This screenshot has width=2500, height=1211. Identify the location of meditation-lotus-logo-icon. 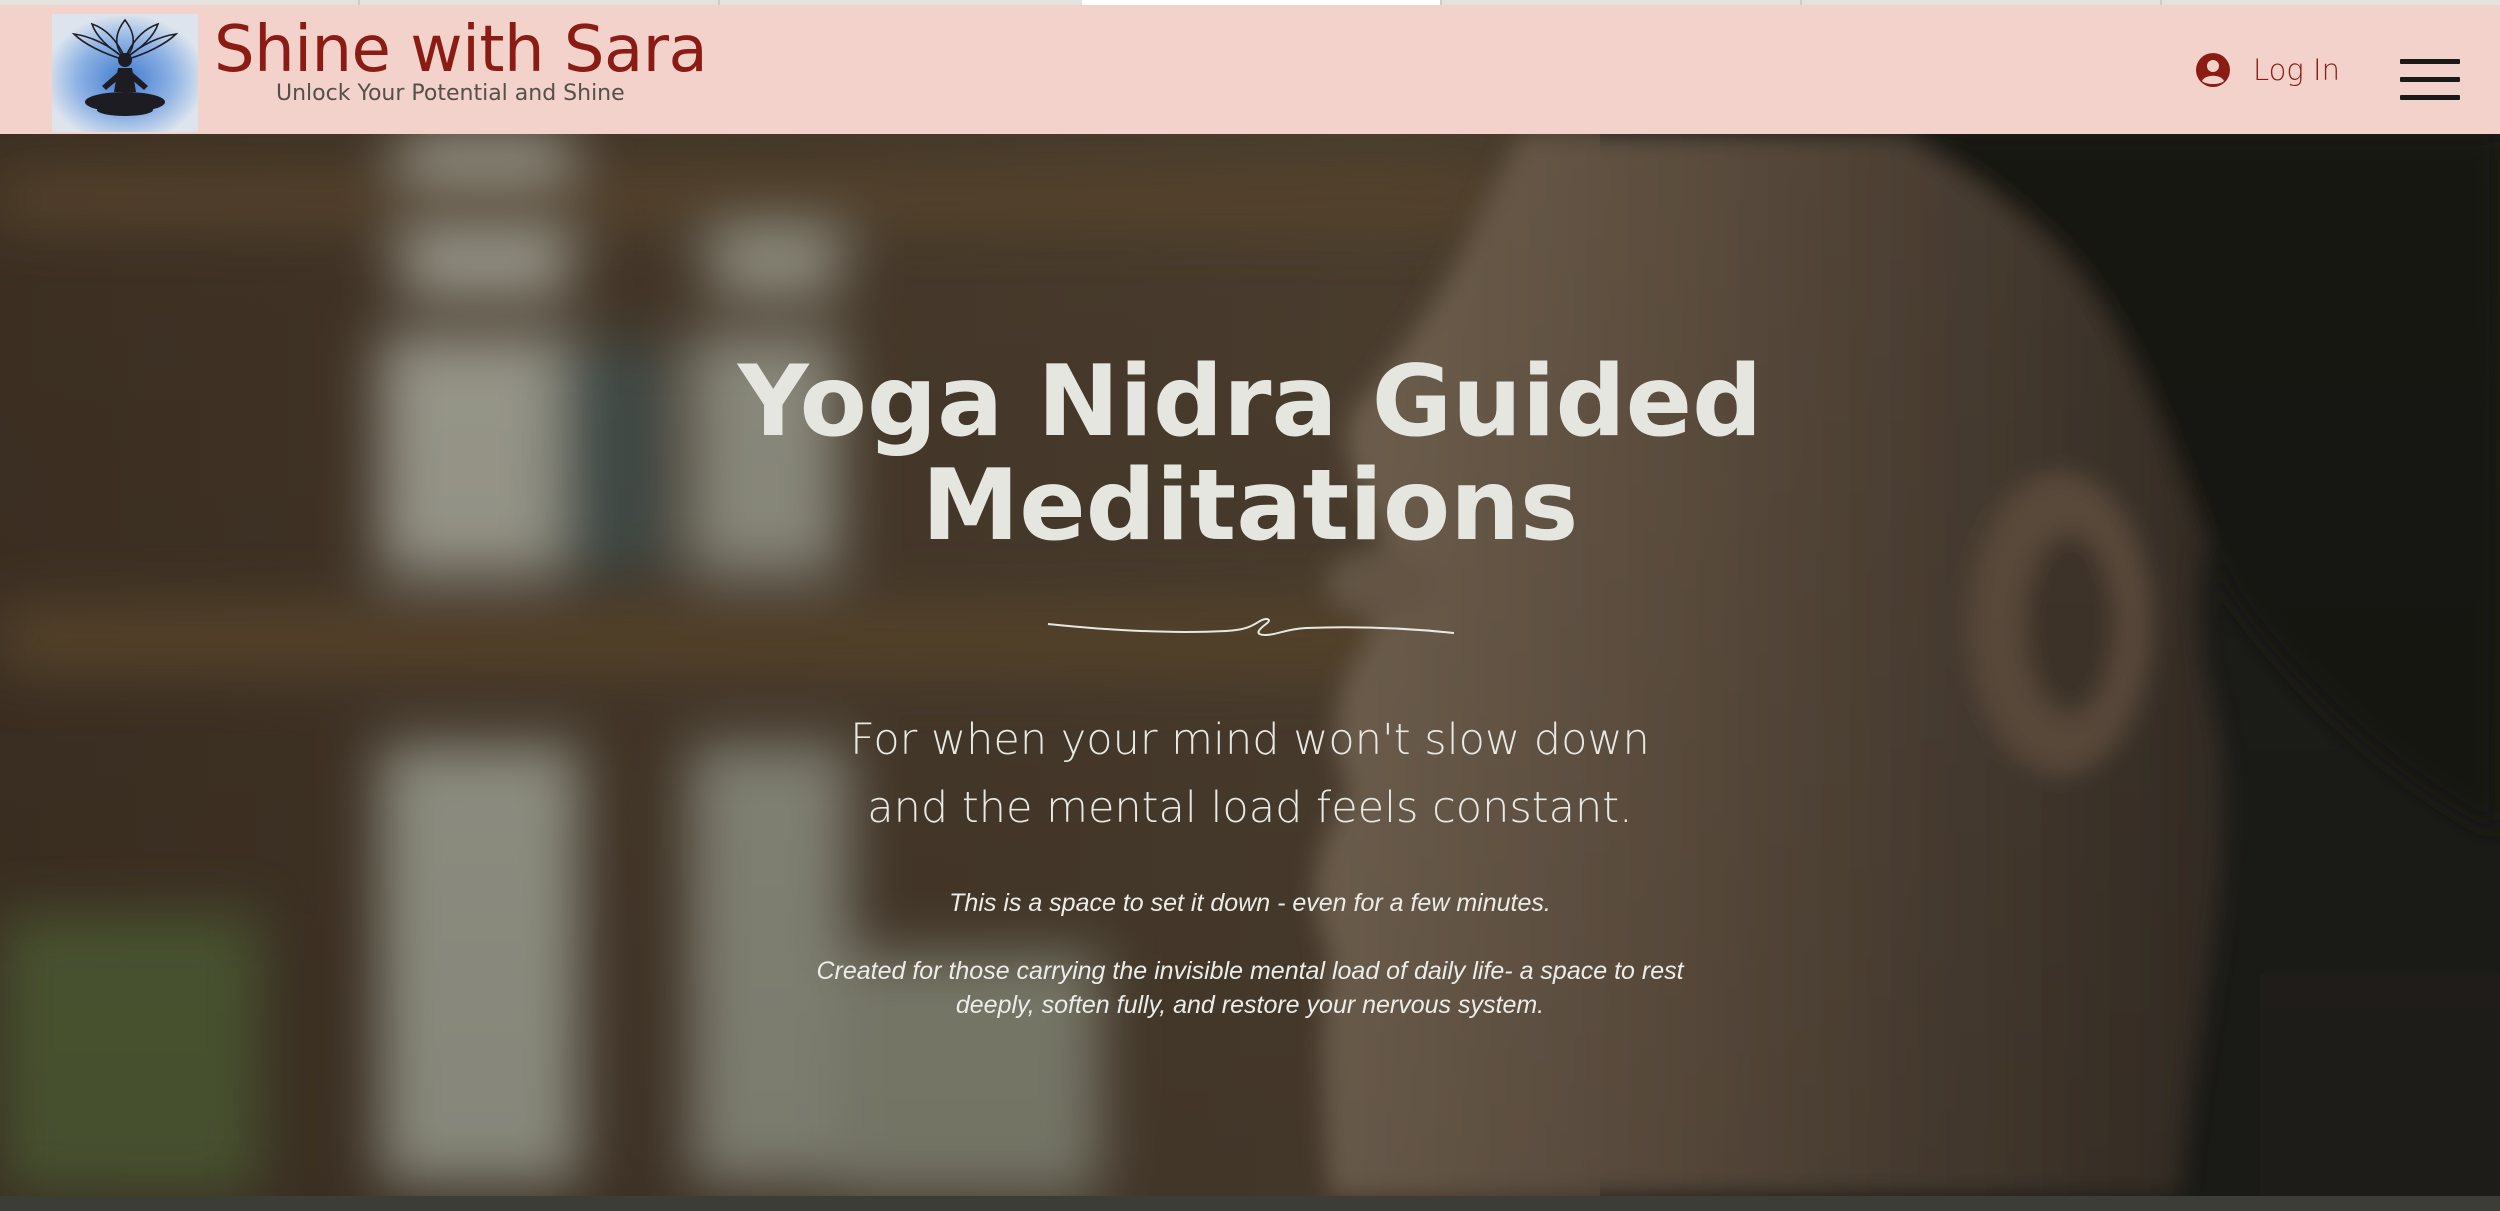
(125, 73).